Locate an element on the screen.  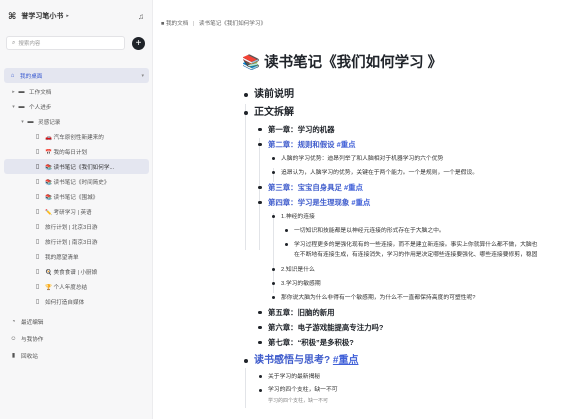
workspace-logo-icon: ⌘ is located at coordinates (12, 15).